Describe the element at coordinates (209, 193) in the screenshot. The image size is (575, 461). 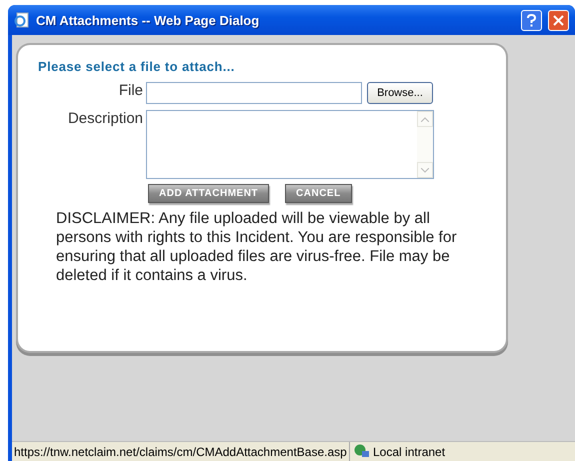
I see `add-attachment-button: ADD ATTACHMENT` at that location.